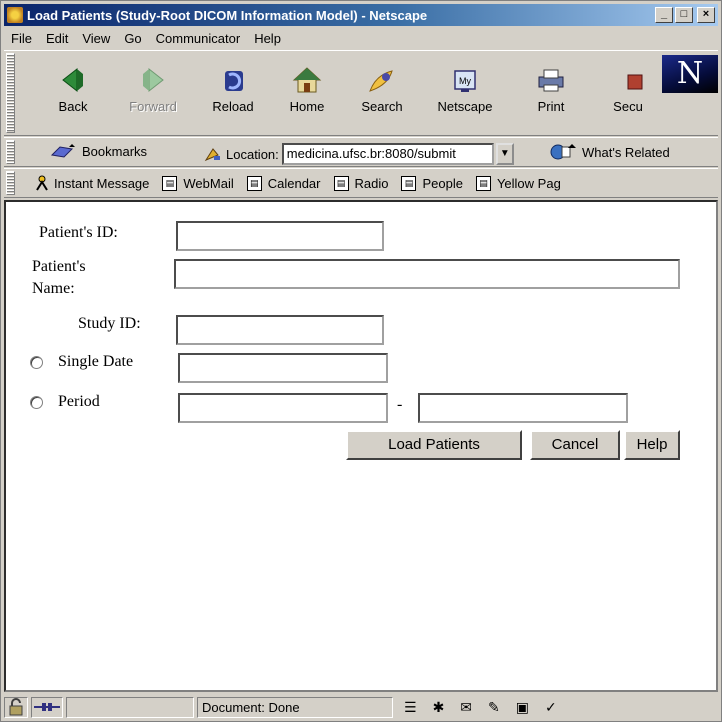 This screenshot has width=722, height=722. Describe the element at coordinates (626, 152) in the screenshot. I see `whats-related-label: What's Related` at that location.